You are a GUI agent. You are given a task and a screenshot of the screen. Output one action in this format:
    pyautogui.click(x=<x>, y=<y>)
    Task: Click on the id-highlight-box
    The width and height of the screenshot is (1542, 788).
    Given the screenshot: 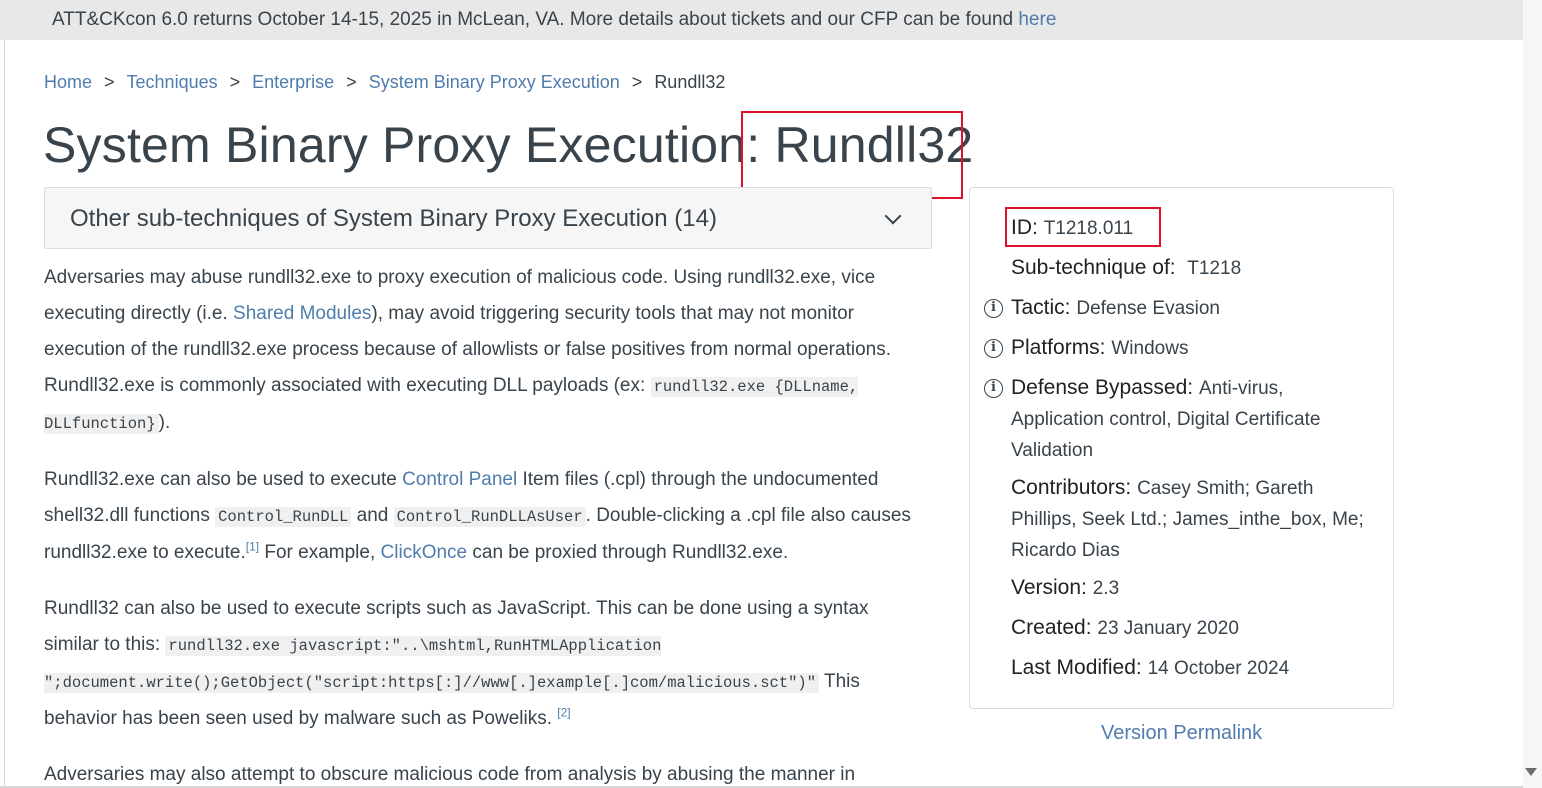 What is the action you would take?
    pyautogui.click(x=1083, y=227)
    